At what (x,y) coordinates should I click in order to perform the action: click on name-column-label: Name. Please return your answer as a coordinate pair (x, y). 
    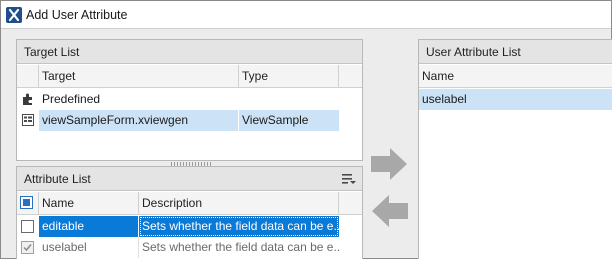
    Looking at the image, I should click on (58, 203).